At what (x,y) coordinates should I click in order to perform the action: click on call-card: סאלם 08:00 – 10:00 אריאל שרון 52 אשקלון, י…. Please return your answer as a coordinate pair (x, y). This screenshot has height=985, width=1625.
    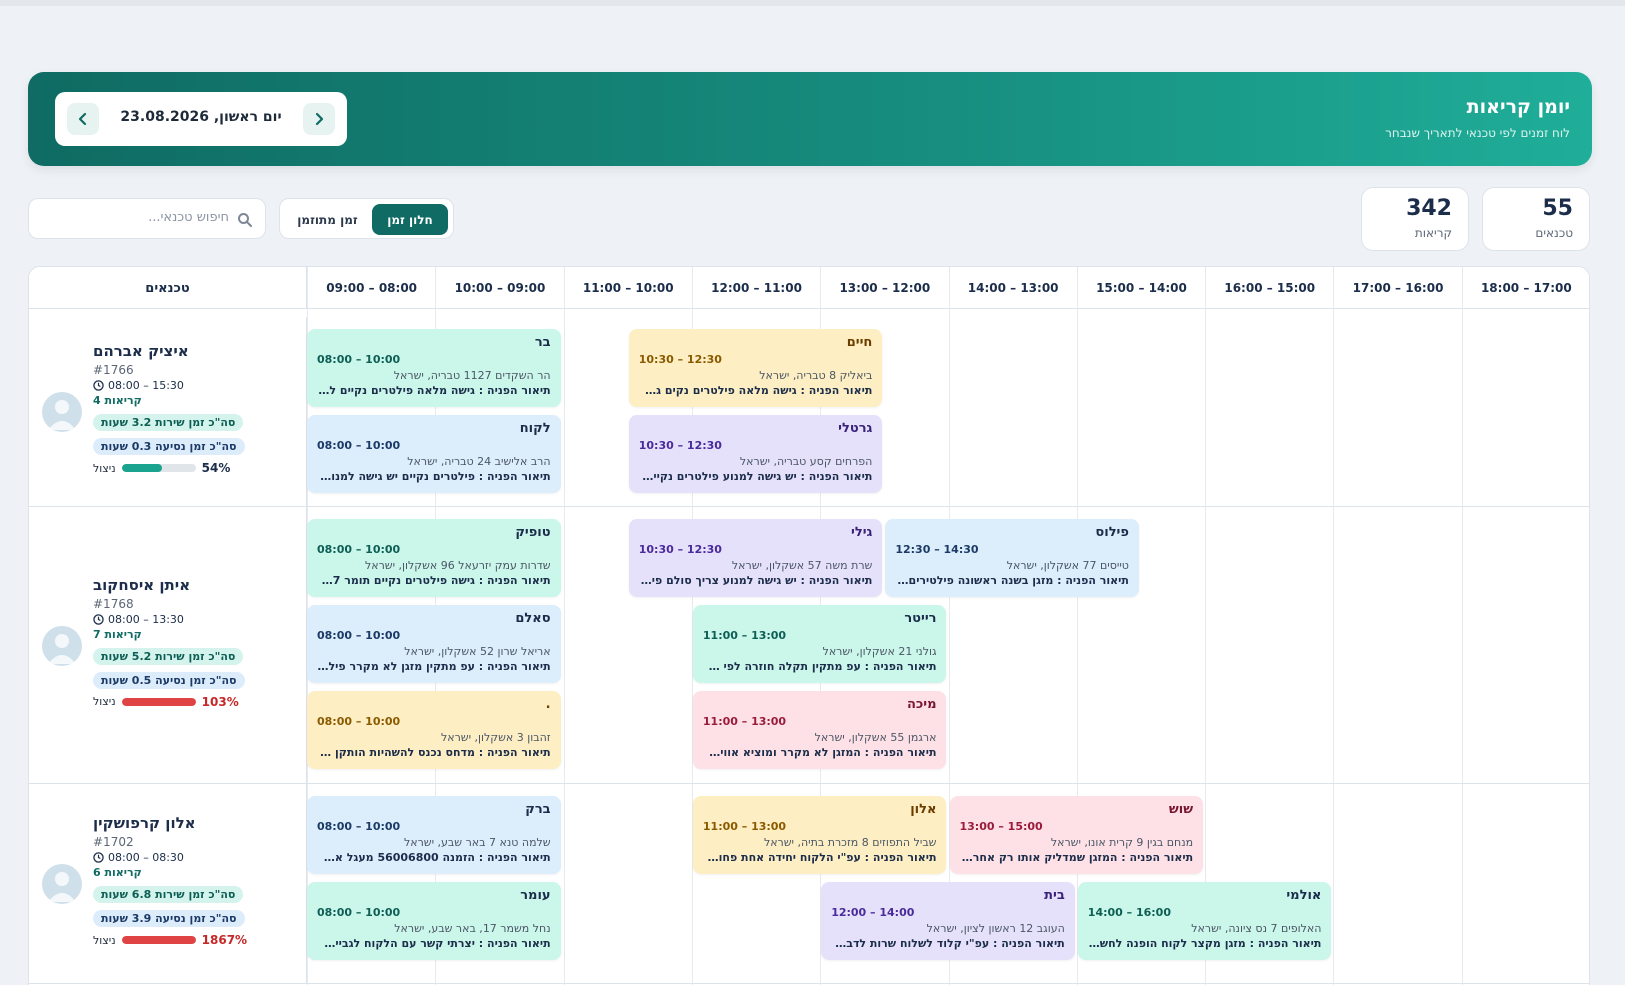
    Looking at the image, I should click on (434, 644).